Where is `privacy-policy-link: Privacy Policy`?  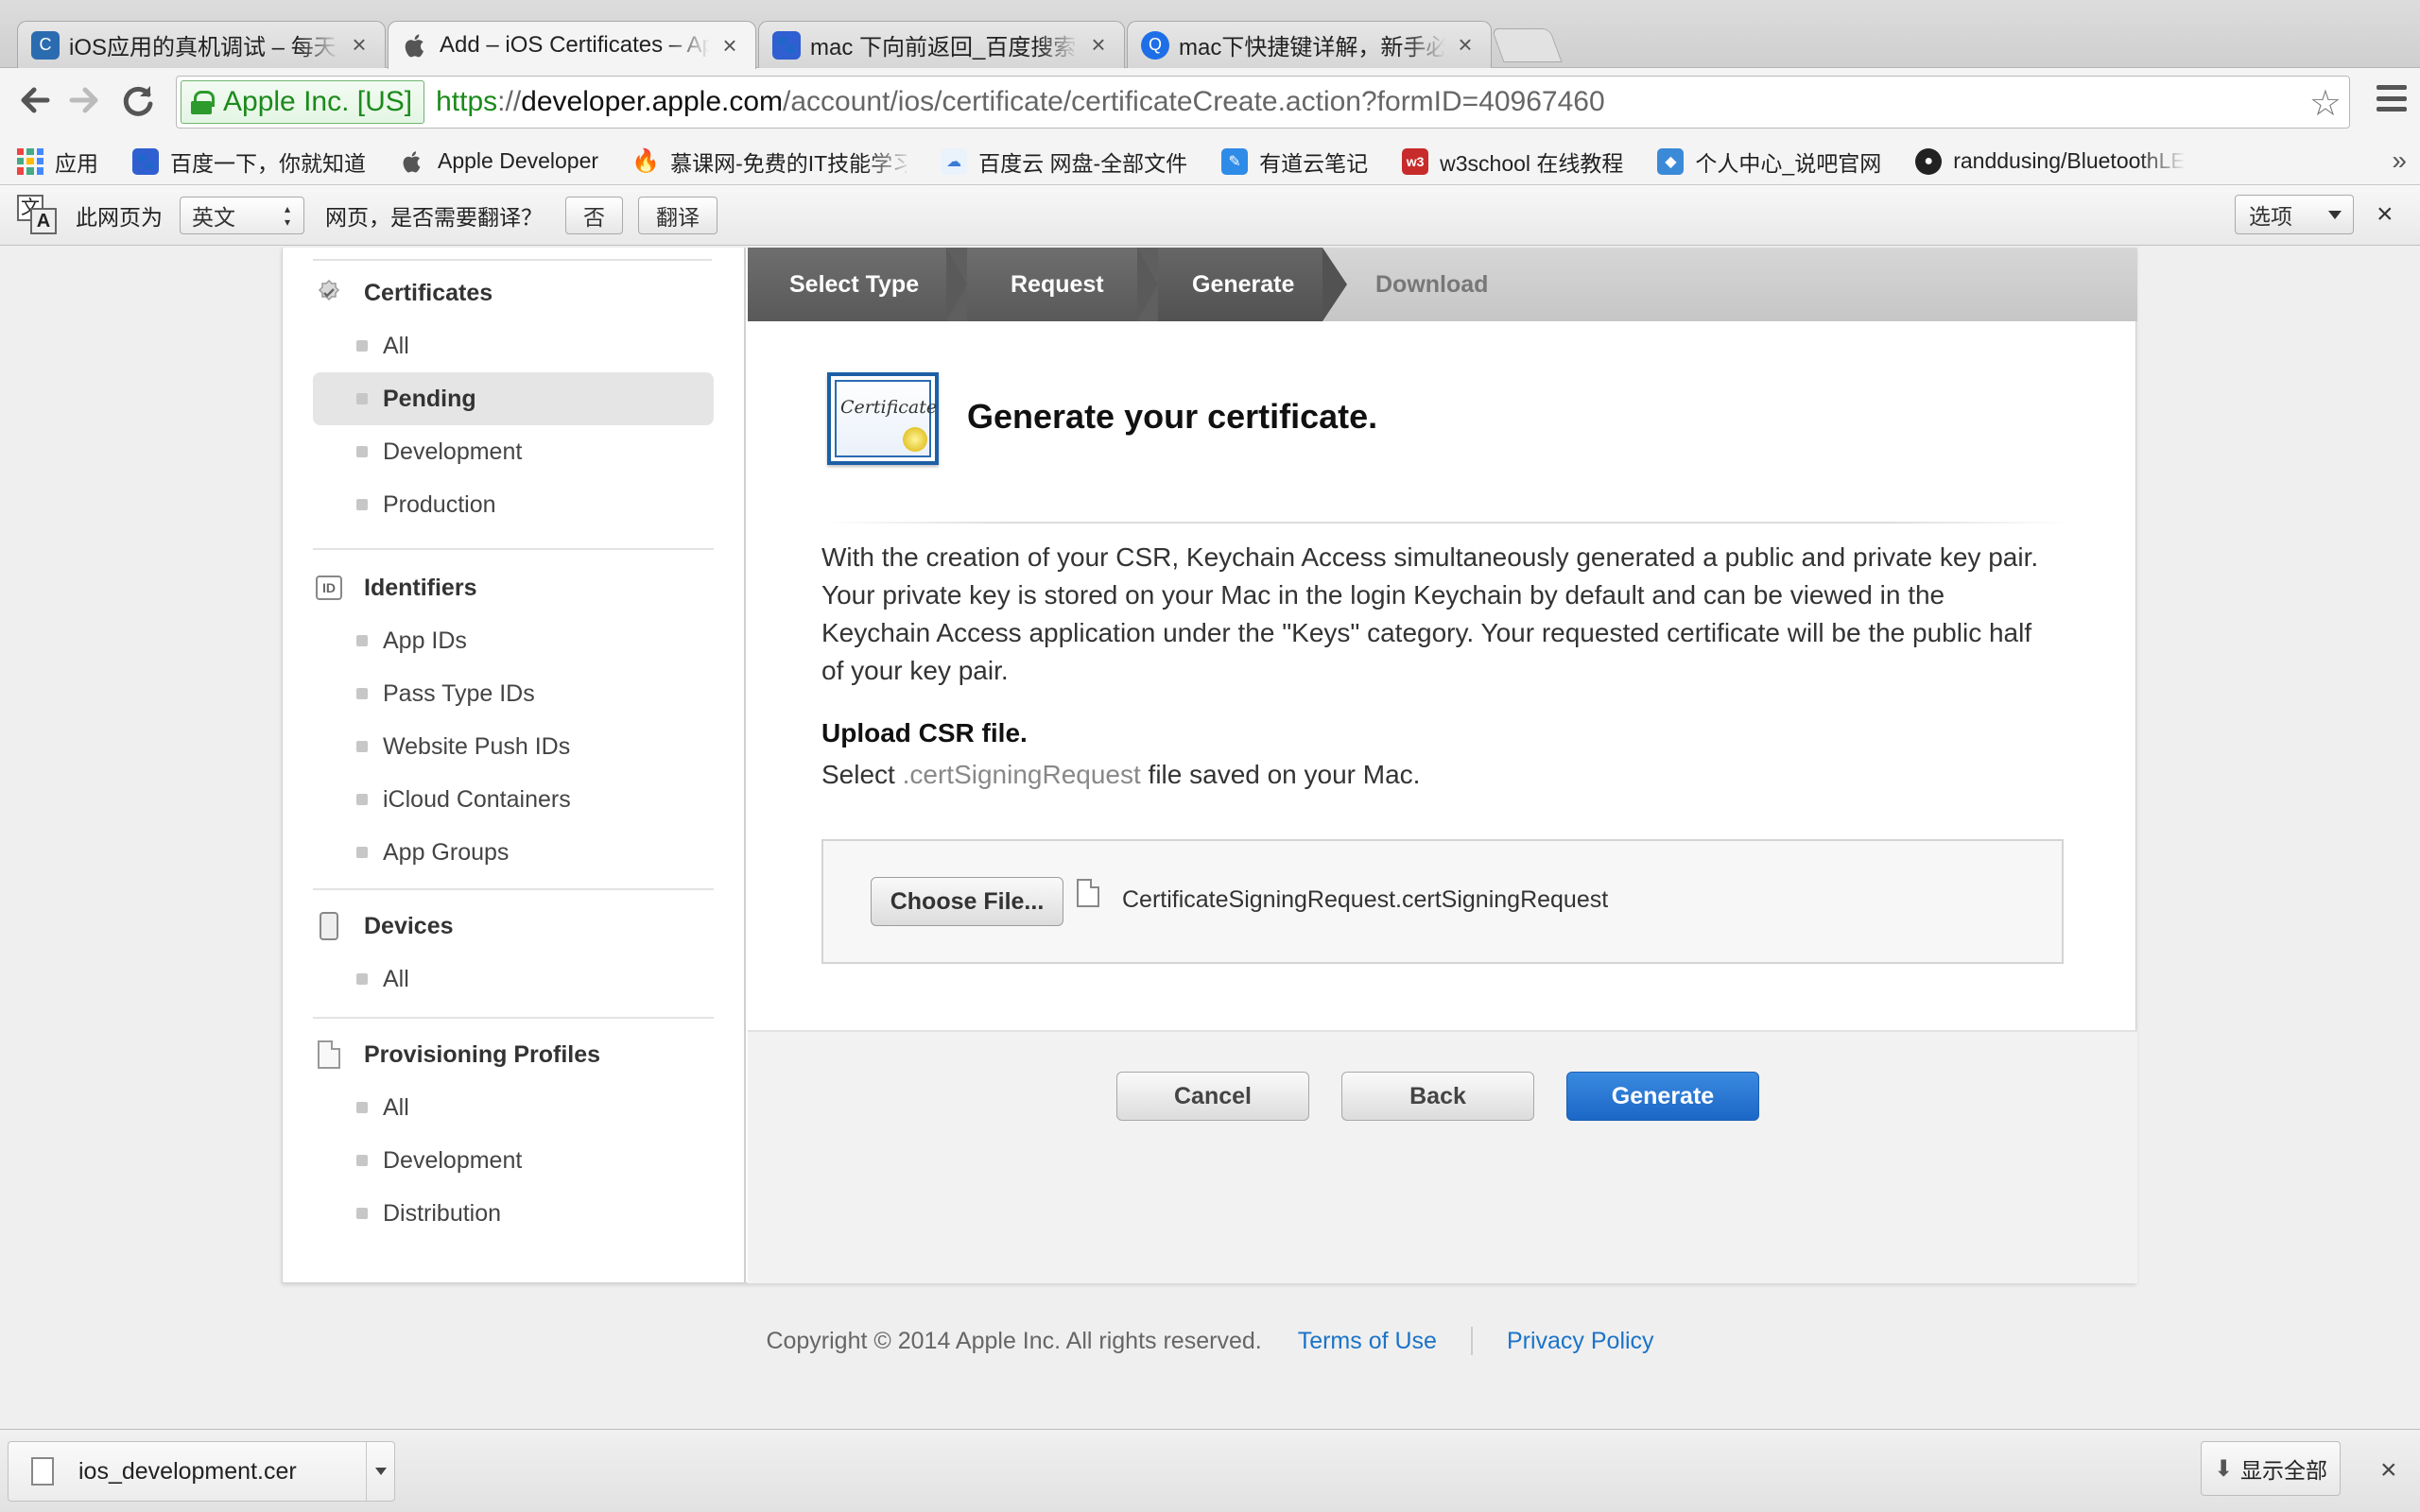 privacy-policy-link: Privacy Policy is located at coordinates (1580, 1341).